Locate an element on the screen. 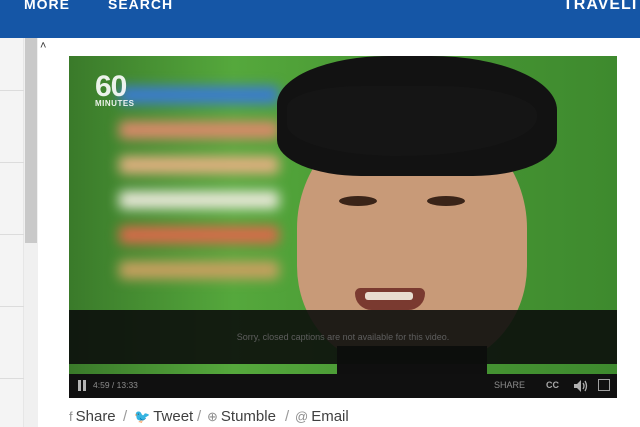 Image resolution: width=640 pixels, height=427 pixels. sixty-minutes-logo: 60 MINUTES is located at coordinates (122, 89).